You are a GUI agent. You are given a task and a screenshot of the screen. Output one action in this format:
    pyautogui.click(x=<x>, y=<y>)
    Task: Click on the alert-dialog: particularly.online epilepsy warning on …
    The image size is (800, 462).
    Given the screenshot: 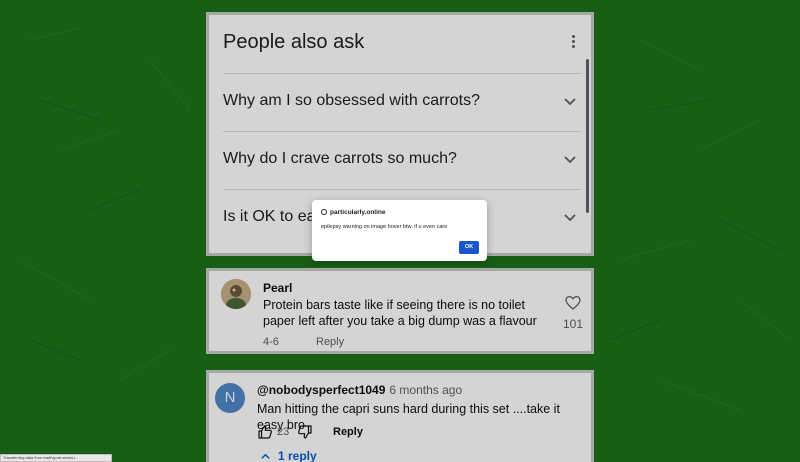 What is the action you would take?
    pyautogui.click(x=399, y=230)
    